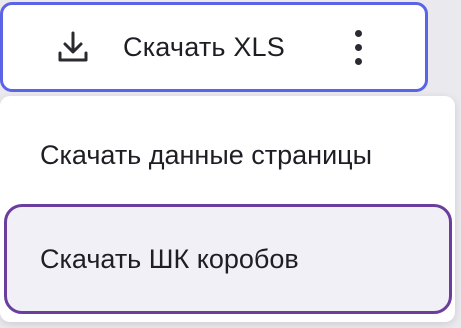  What do you see at coordinates (358, 33) in the screenshot?
I see `more-vertical-icon` at bounding box center [358, 33].